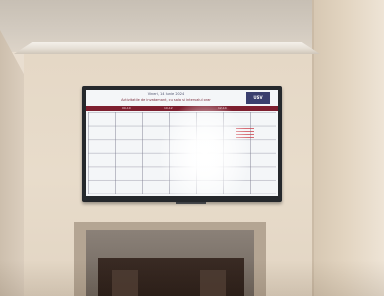  I want to click on wall-corner, so click(313, 148).